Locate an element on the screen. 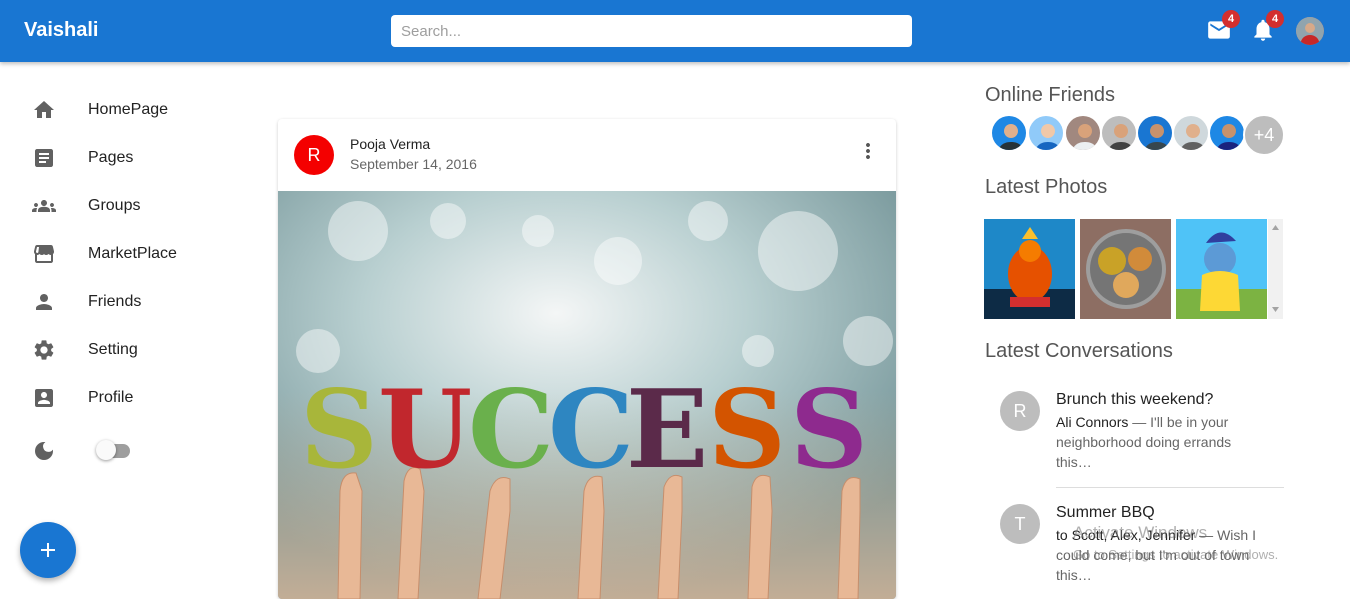  sidebar-item-marketplace: MarketPlace is located at coordinates (110, 254).